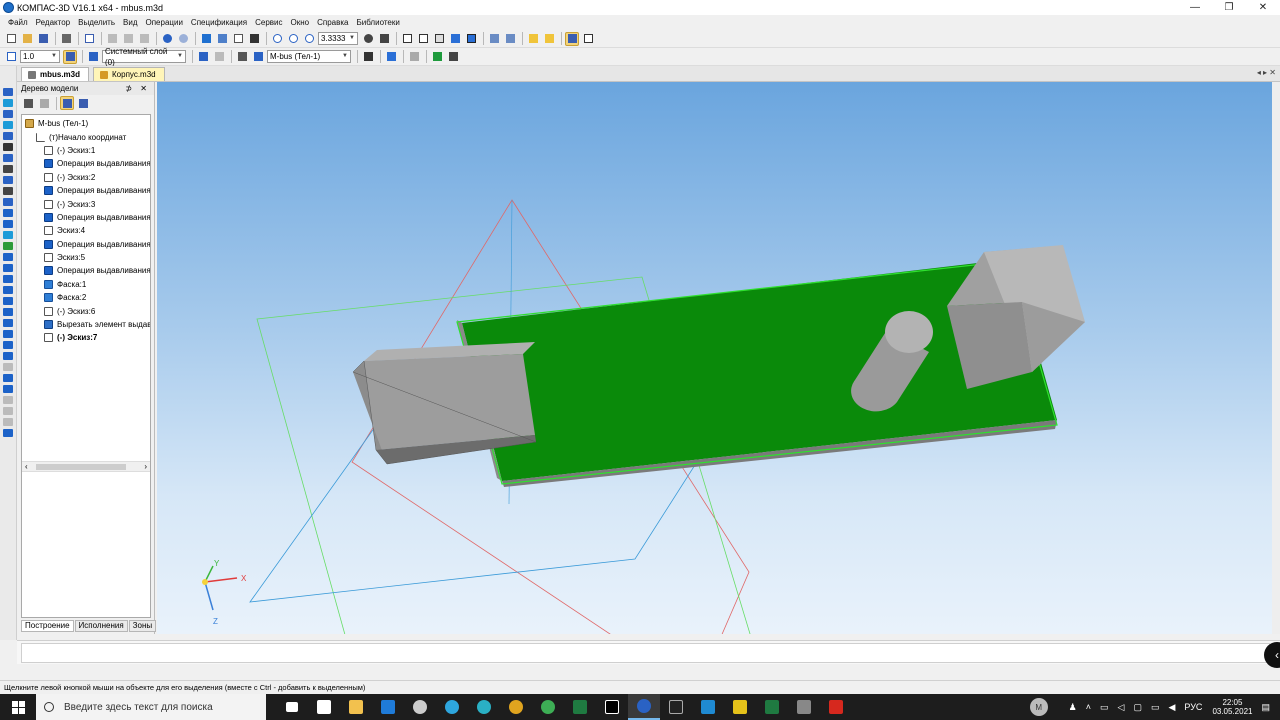  What do you see at coordinates (1229, 7) in the screenshot?
I see `maximize-button: ❐` at bounding box center [1229, 7].